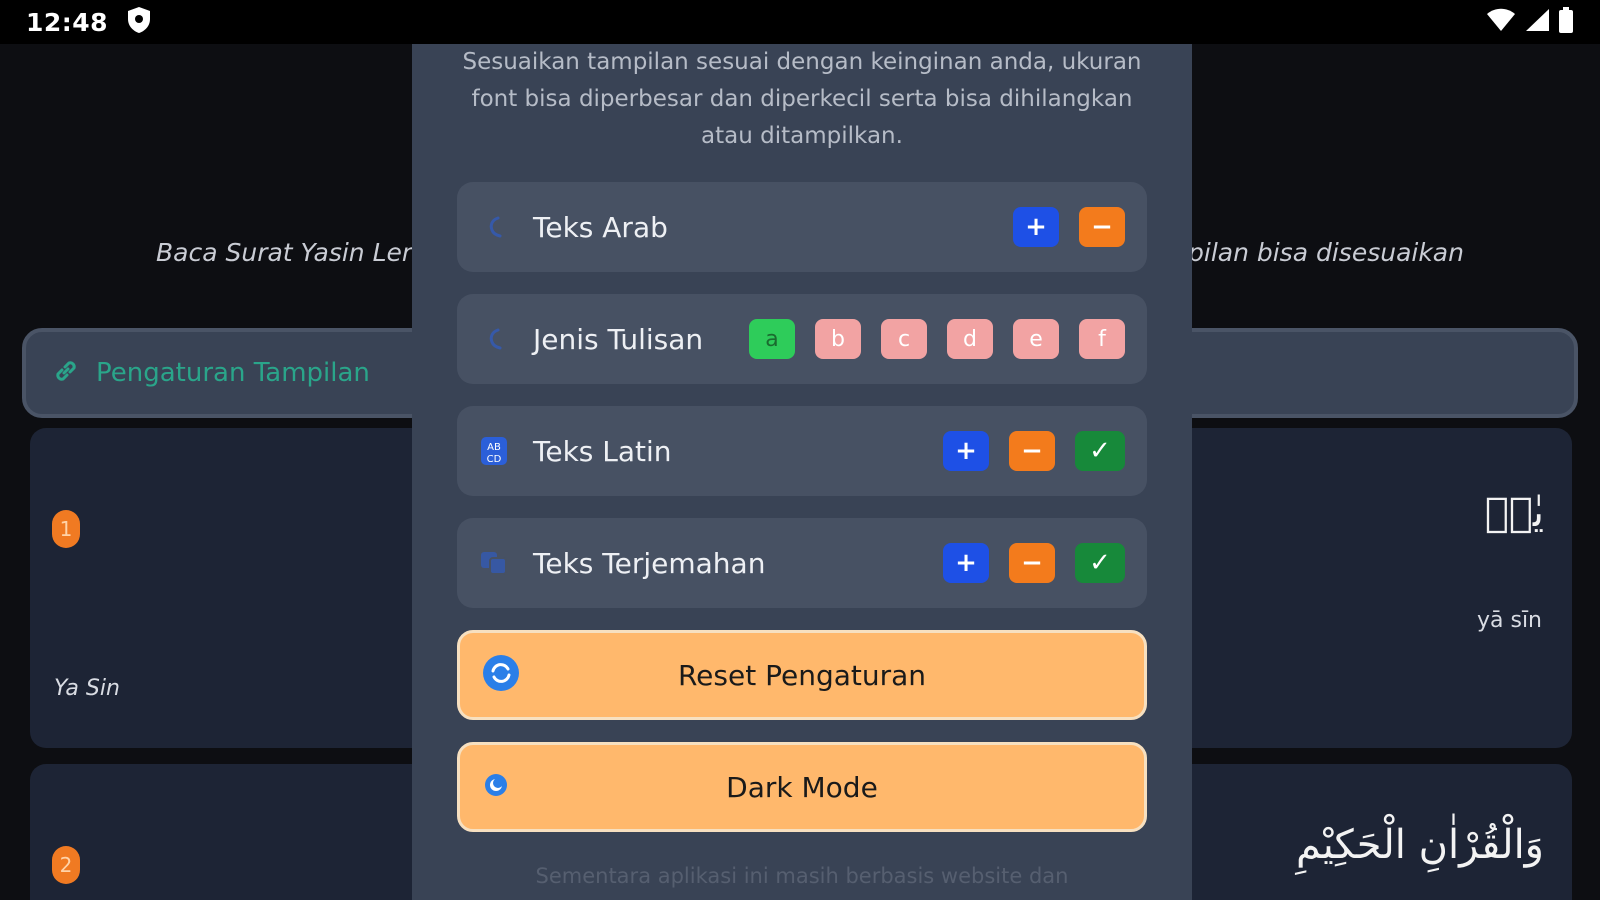 The image size is (1600, 900). What do you see at coordinates (501, 675) in the screenshot?
I see `reset-icon` at bounding box center [501, 675].